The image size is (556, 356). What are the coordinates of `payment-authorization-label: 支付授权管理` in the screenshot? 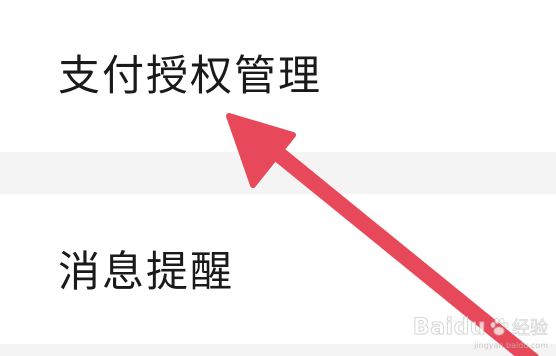 It's located at (190, 75).